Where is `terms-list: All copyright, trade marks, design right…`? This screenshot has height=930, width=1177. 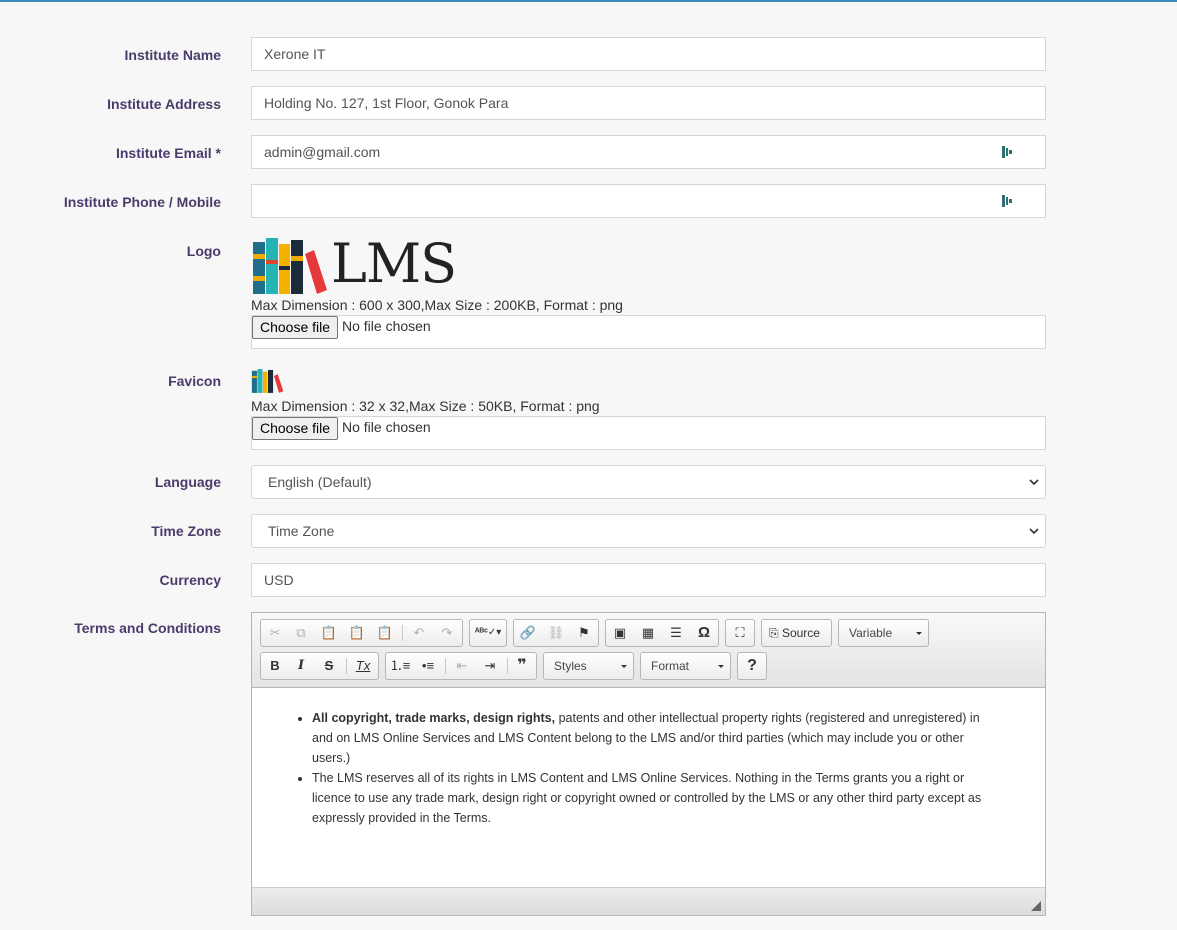
terms-list: All copyright, trade marks, design right… is located at coordinates (648, 768).